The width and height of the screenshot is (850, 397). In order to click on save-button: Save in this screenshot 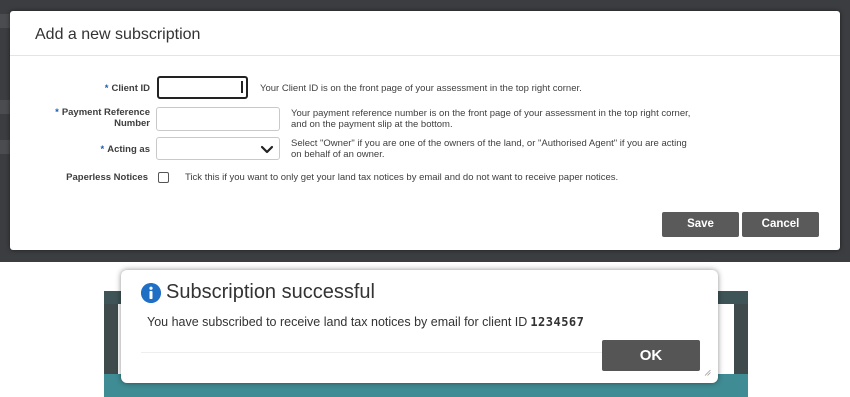, I will do `click(700, 224)`.